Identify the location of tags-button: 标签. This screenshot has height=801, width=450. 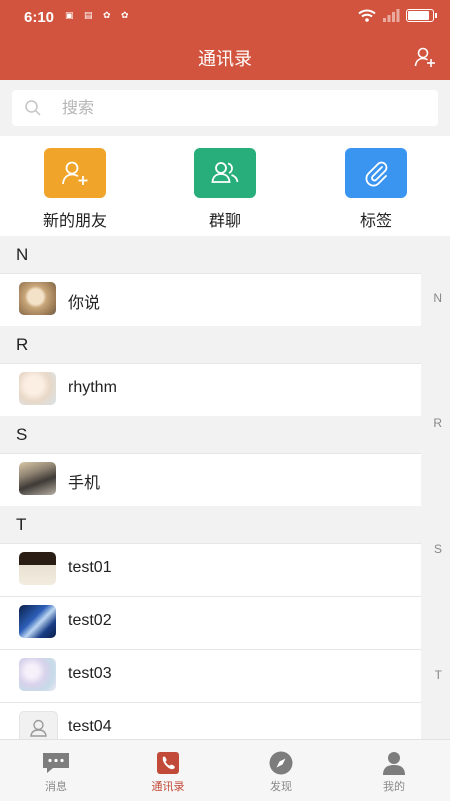
(376, 189).